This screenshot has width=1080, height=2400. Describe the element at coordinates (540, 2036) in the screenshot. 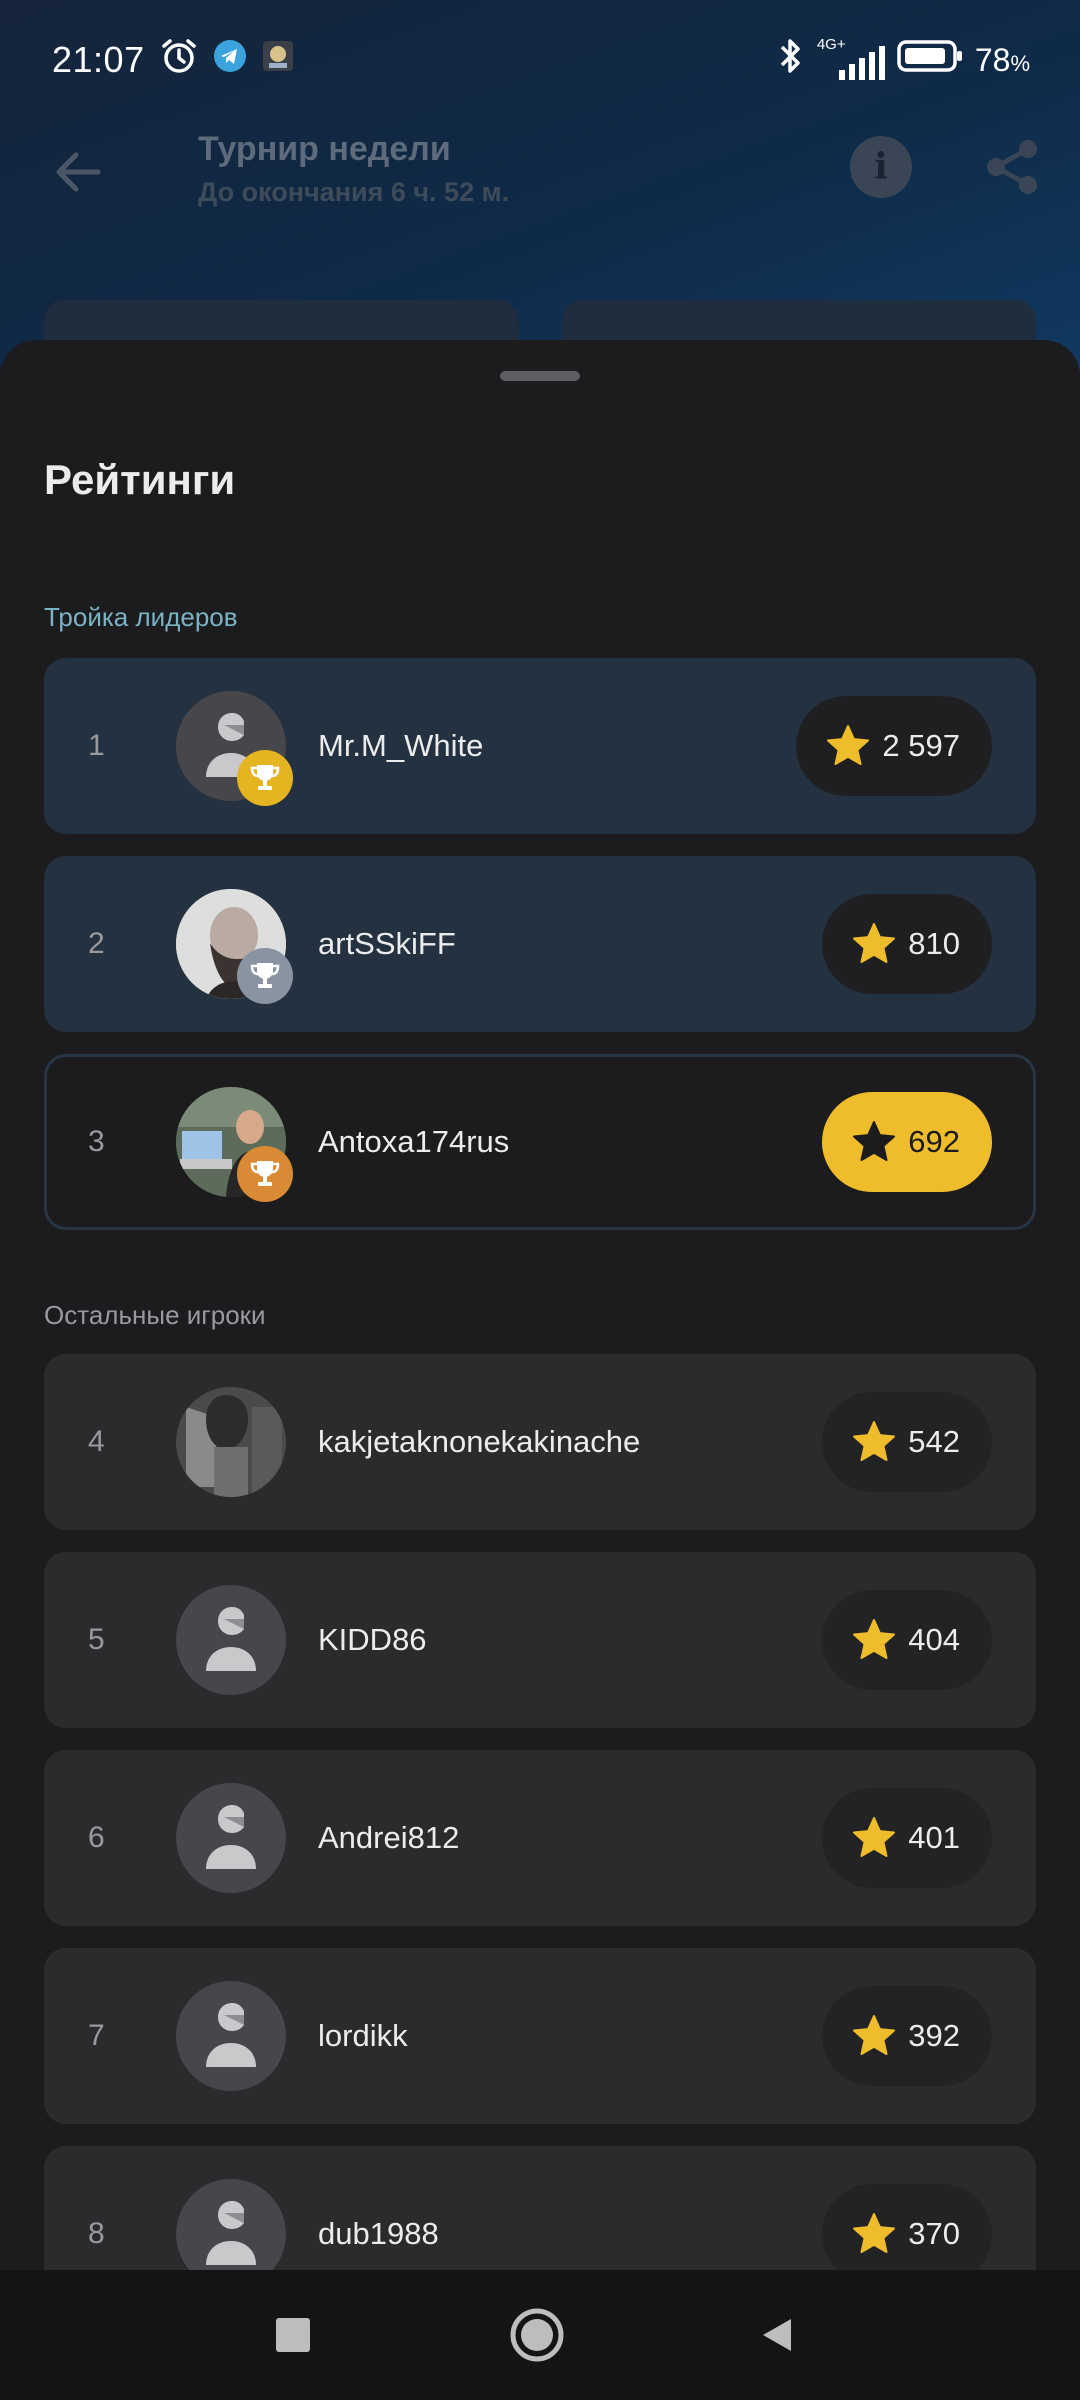

I see `leaderboard-row: 7 lordikk 392` at that location.